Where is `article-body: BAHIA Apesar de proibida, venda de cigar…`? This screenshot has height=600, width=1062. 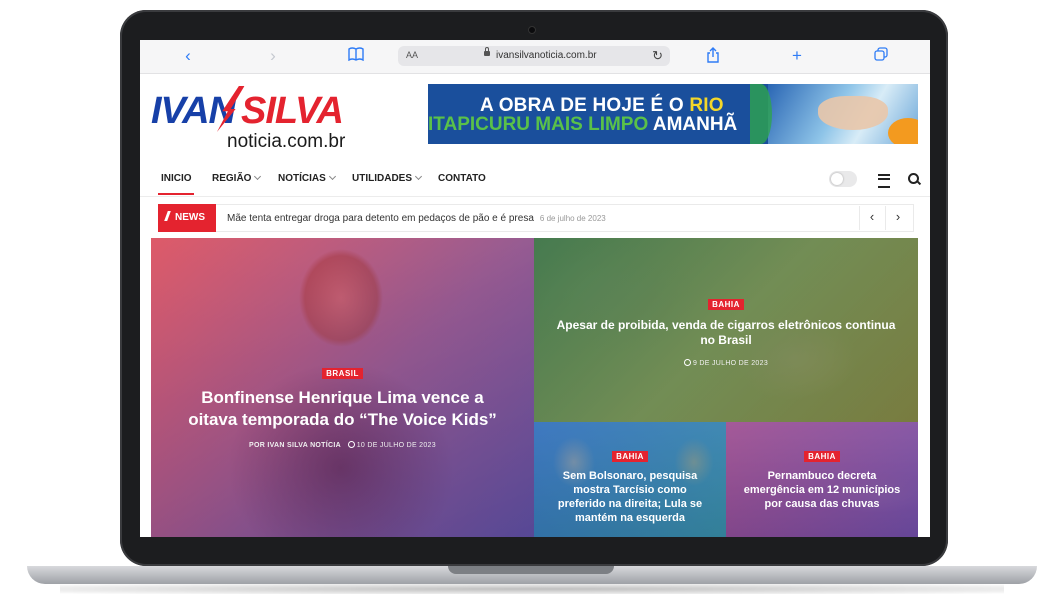
article-body: BAHIA Apesar de proibida, venda de cigar… is located at coordinates (726, 330).